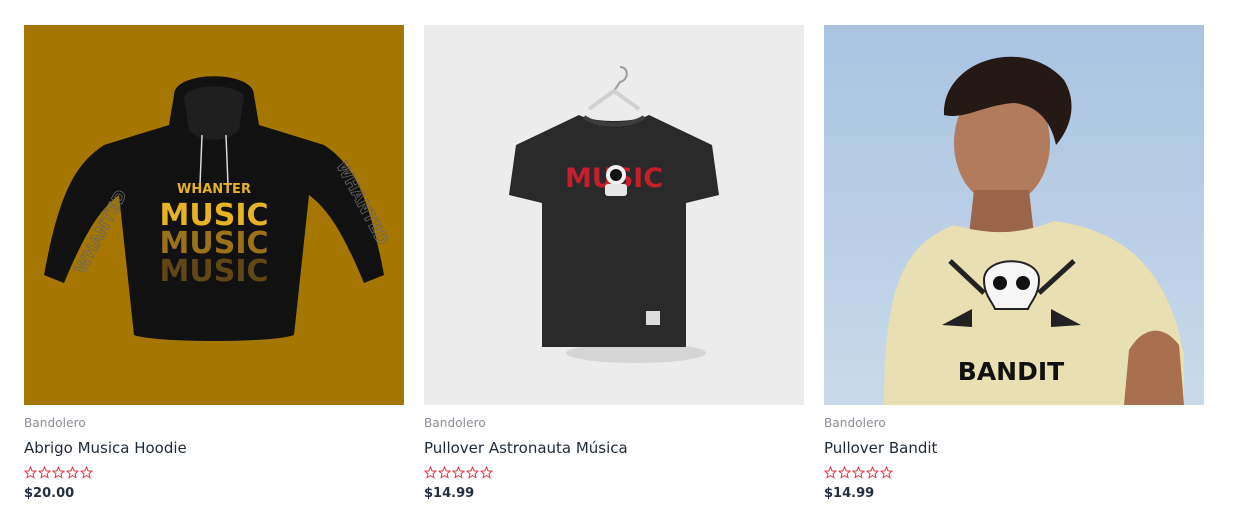 The width and height of the screenshot is (1238, 526). What do you see at coordinates (49, 493) in the screenshot?
I see `product-price: $20.00` at bounding box center [49, 493].